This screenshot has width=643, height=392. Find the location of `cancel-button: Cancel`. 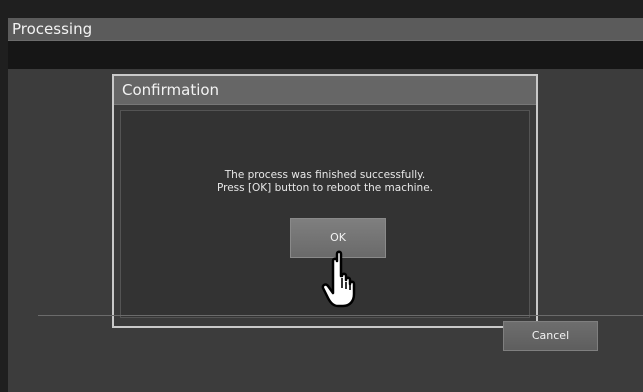

cancel-button: Cancel is located at coordinates (550, 336).